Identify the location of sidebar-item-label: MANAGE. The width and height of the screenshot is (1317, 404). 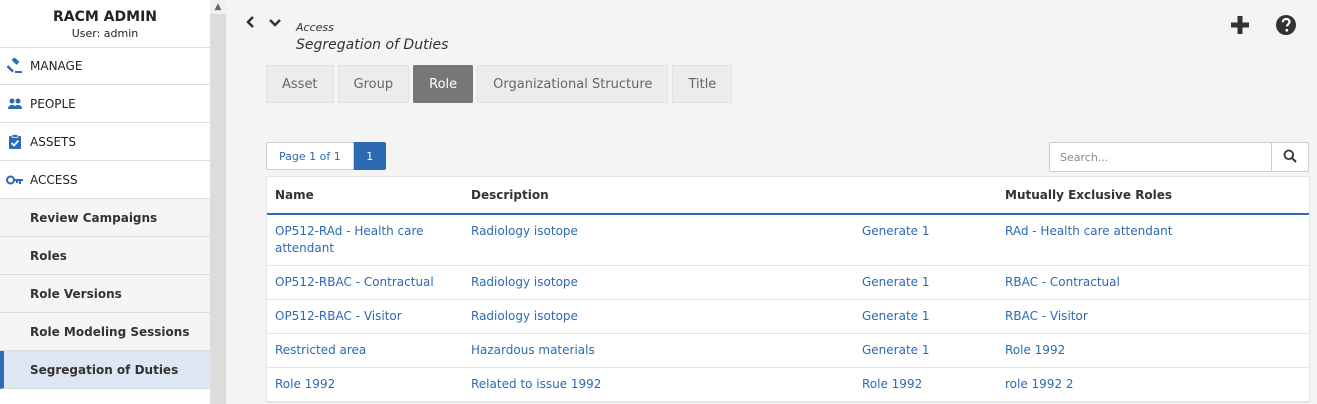
(56, 66).